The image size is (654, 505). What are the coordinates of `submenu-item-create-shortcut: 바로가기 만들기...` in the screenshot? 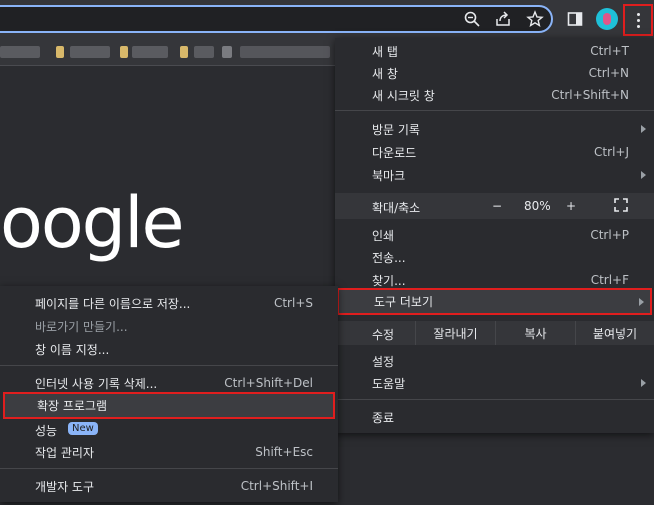 It's located at (81, 326).